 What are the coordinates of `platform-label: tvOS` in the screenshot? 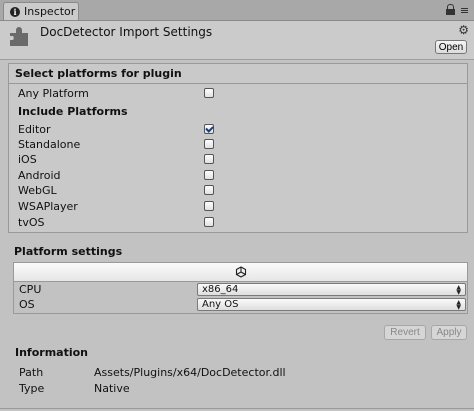 It's located at (31, 222).